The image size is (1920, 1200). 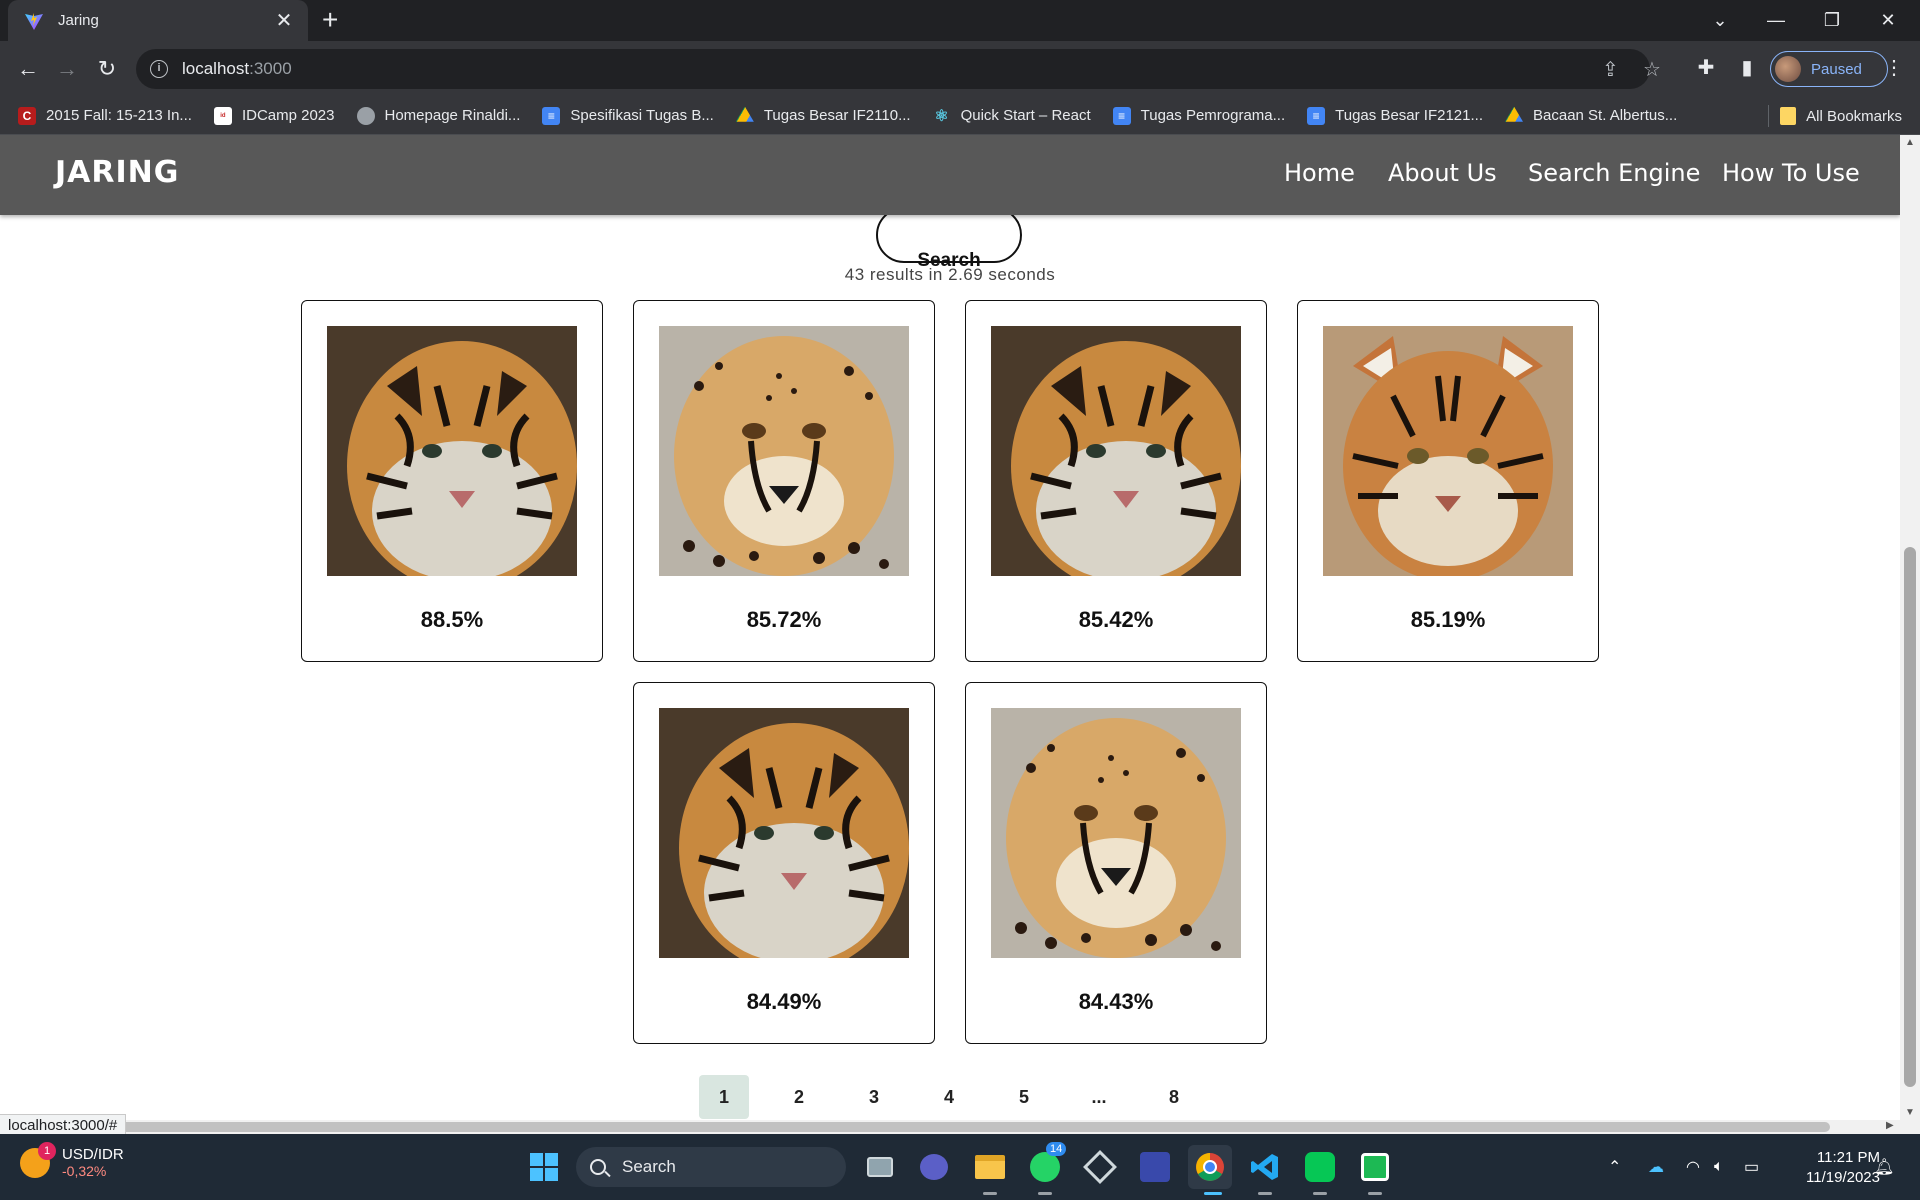 I want to click on cmu-icon: C, so click(x=27, y=115).